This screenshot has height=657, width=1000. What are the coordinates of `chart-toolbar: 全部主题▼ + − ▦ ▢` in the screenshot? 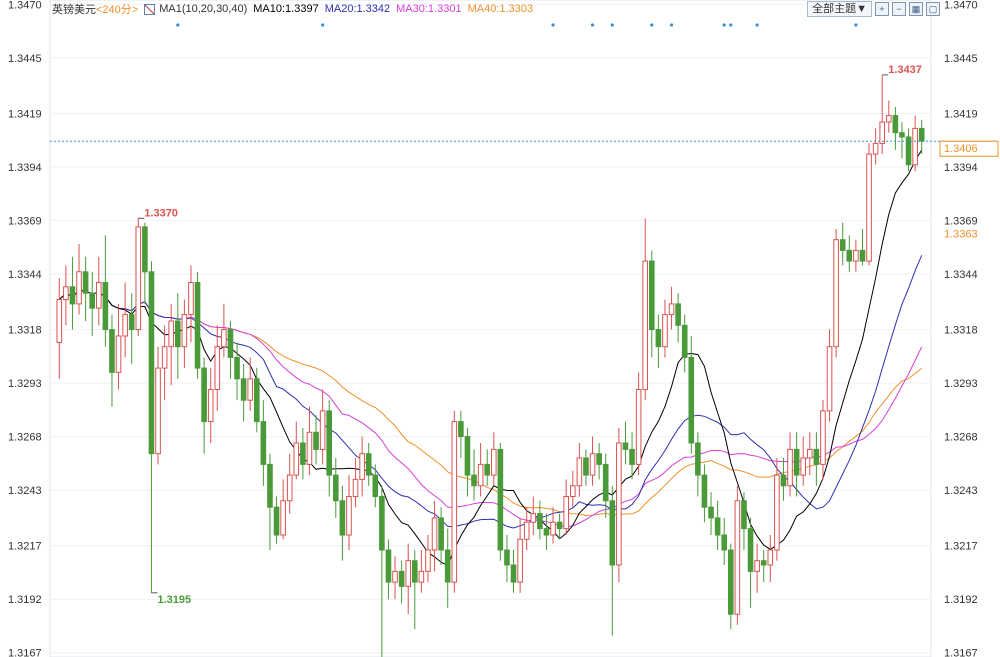 It's located at (873, 9).